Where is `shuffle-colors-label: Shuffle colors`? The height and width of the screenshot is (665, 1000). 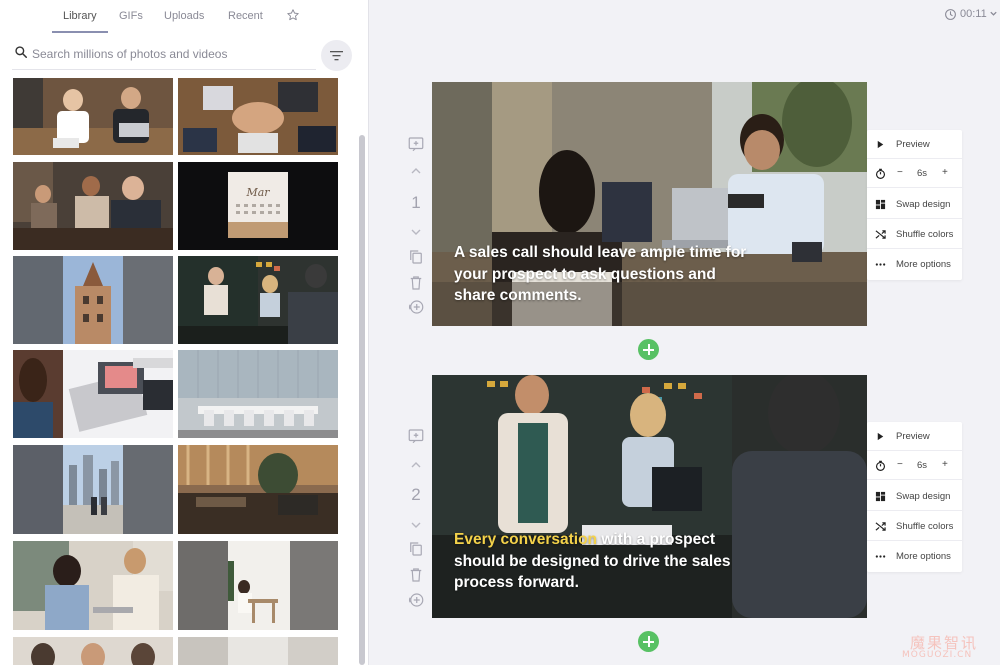
shuffle-colors-label: Shuffle colors is located at coordinates (925, 234).